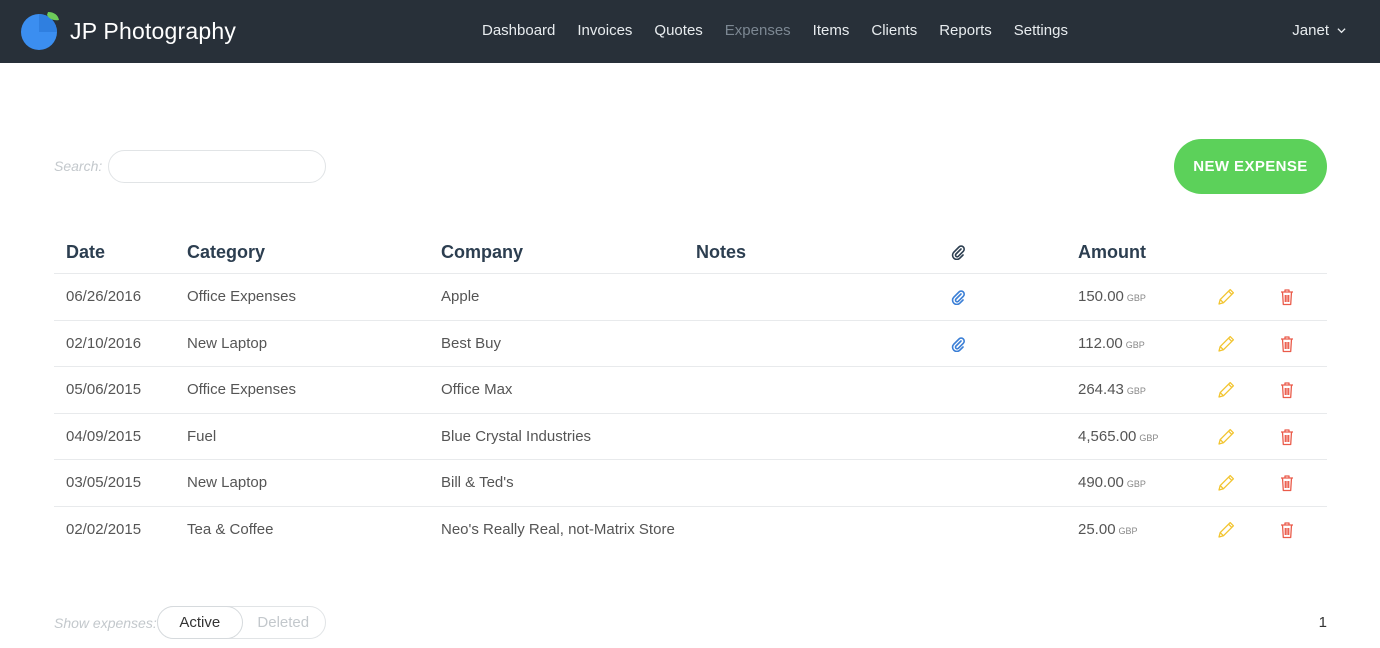 Image resolution: width=1380 pixels, height=648 pixels. Describe the element at coordinates (721, 252) in the screenshot. I see `header-notes: Notes` at that location.